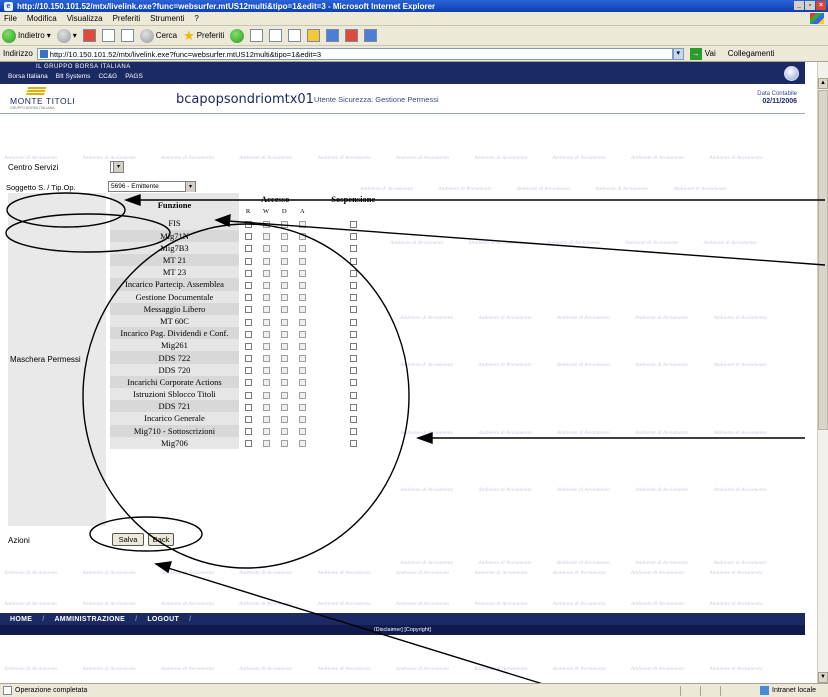 The image size is (828, 697). Describe the element at coordinates (128, 539) in the screenshot. I see `save-button: Salva` at that location.